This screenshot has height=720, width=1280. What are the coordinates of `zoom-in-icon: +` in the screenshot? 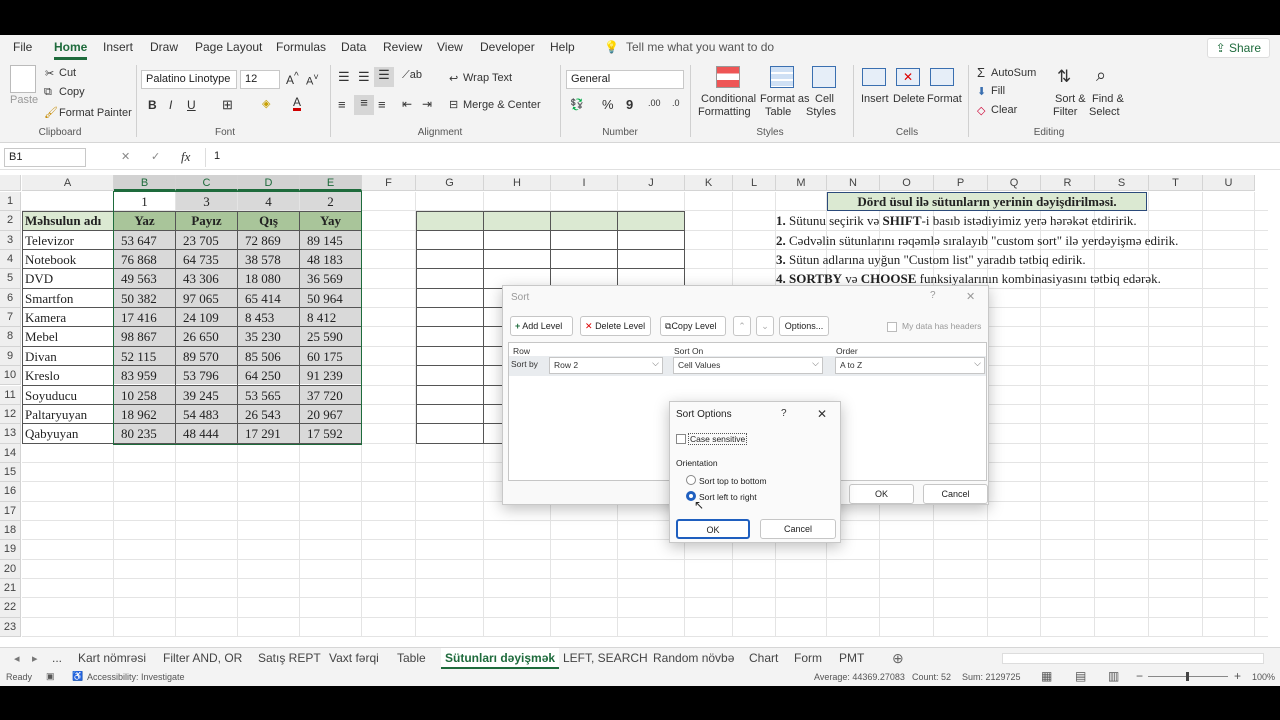 It's located at (1237, 676).